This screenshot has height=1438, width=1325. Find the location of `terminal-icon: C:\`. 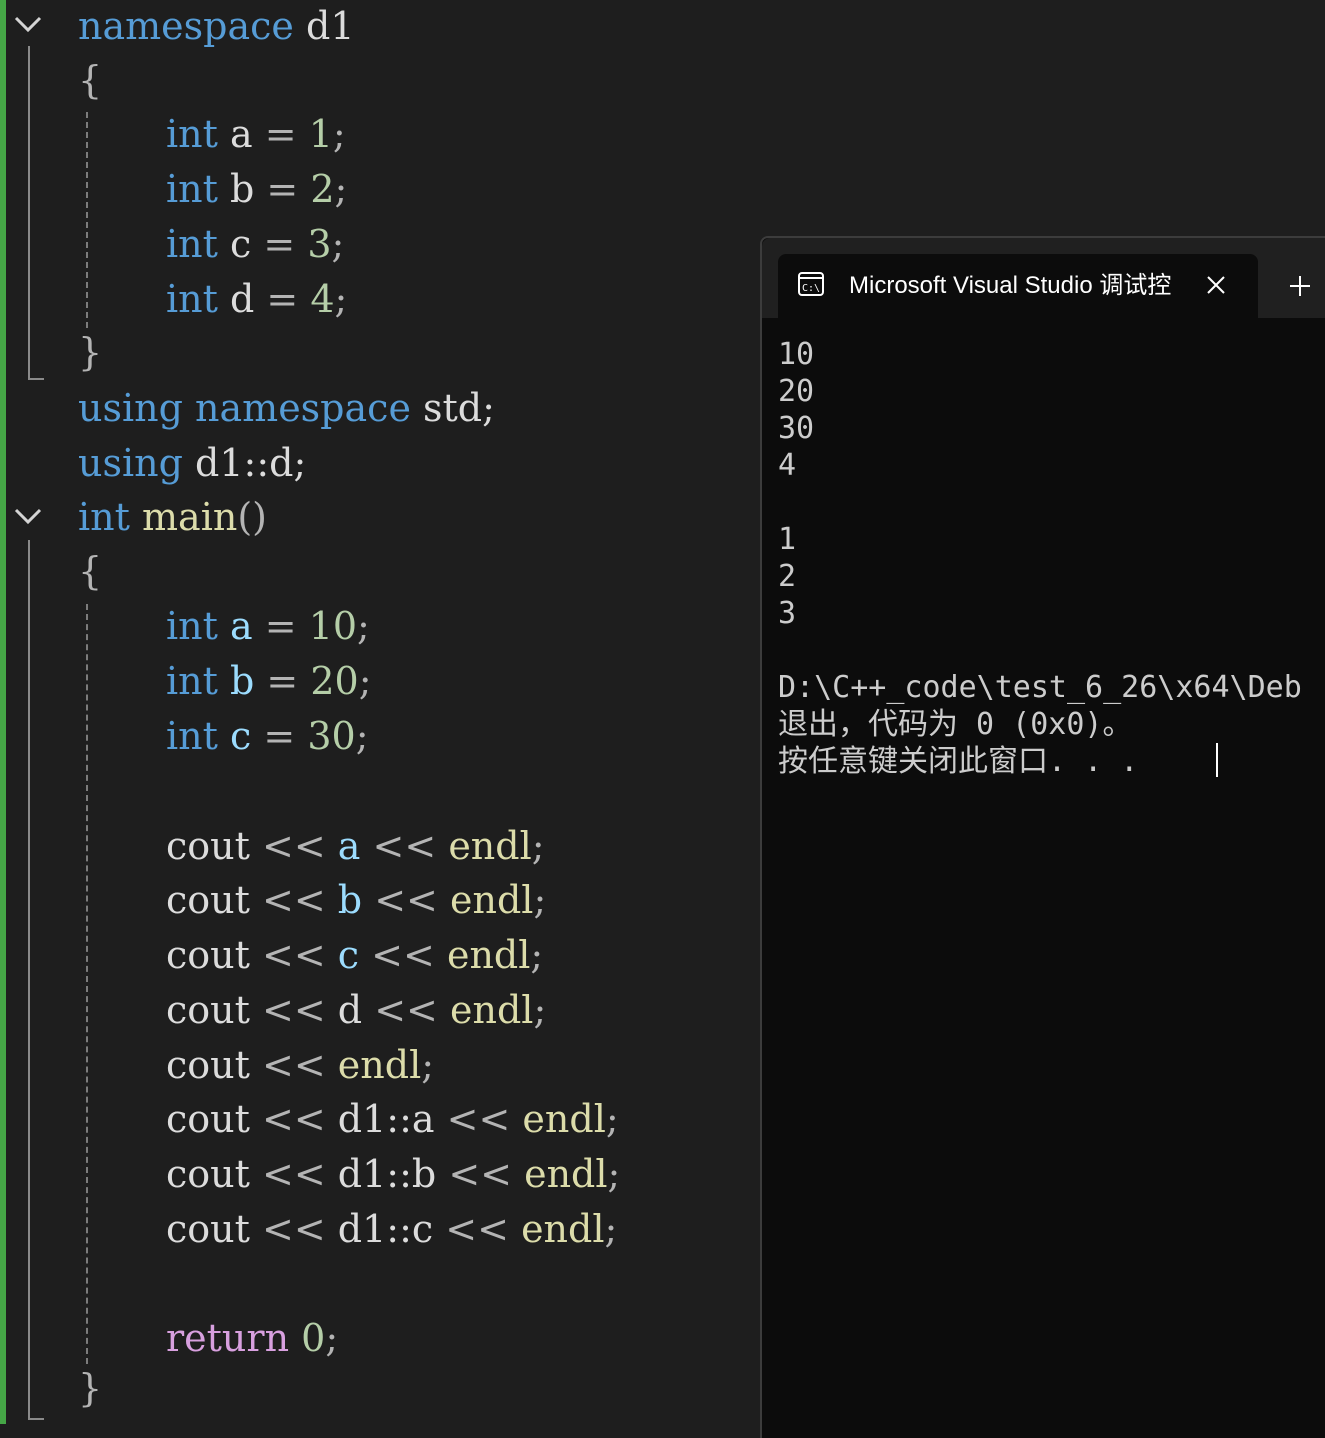

terminal-icon: C:\ is located at coordinates (811, 284).